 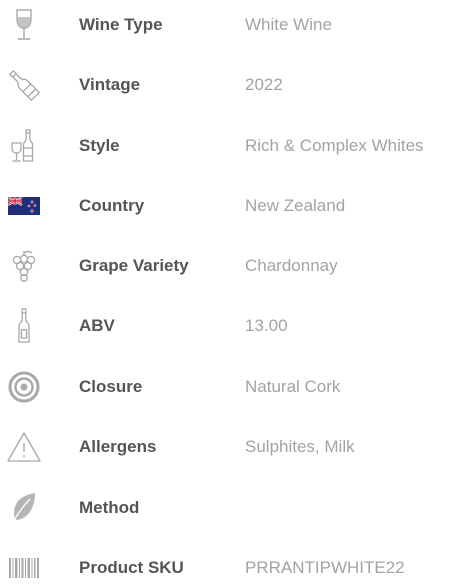 I want to click on bottle-and-glass-icon, so click(x=24, y=146).